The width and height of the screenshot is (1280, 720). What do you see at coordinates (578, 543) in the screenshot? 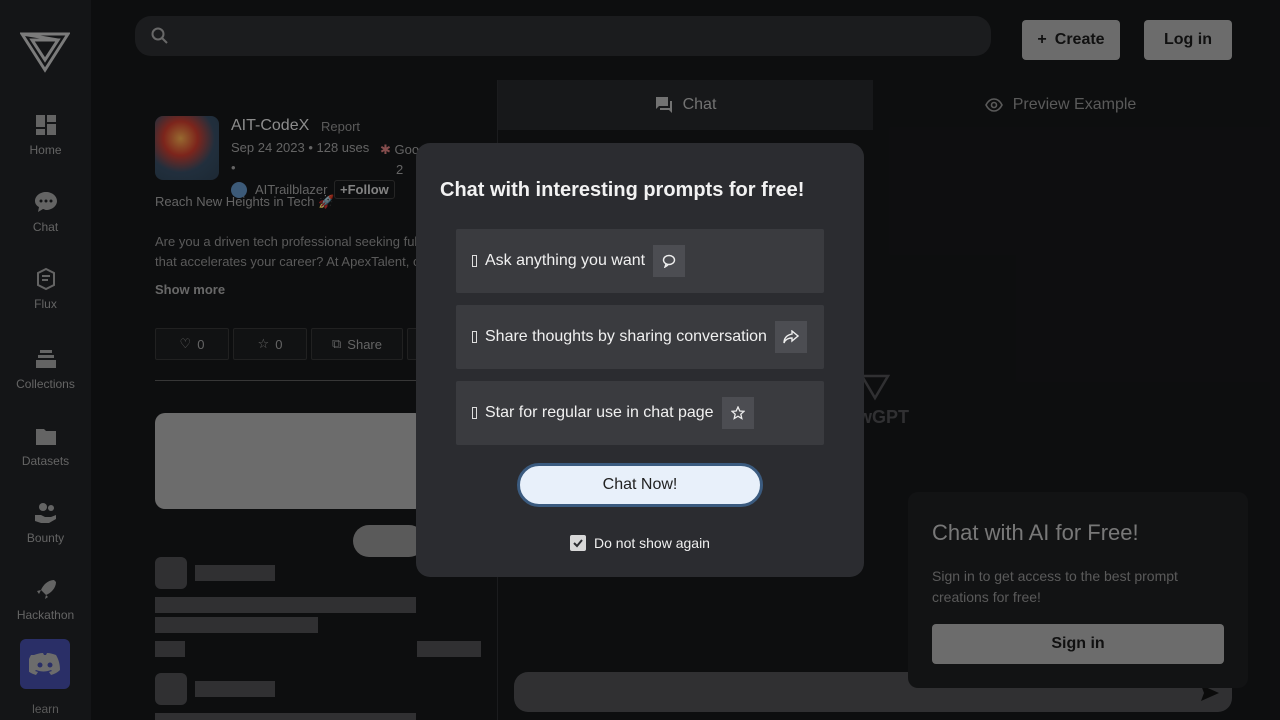
I see `checkbox-checked-icon` at bounding box center [578, 543].